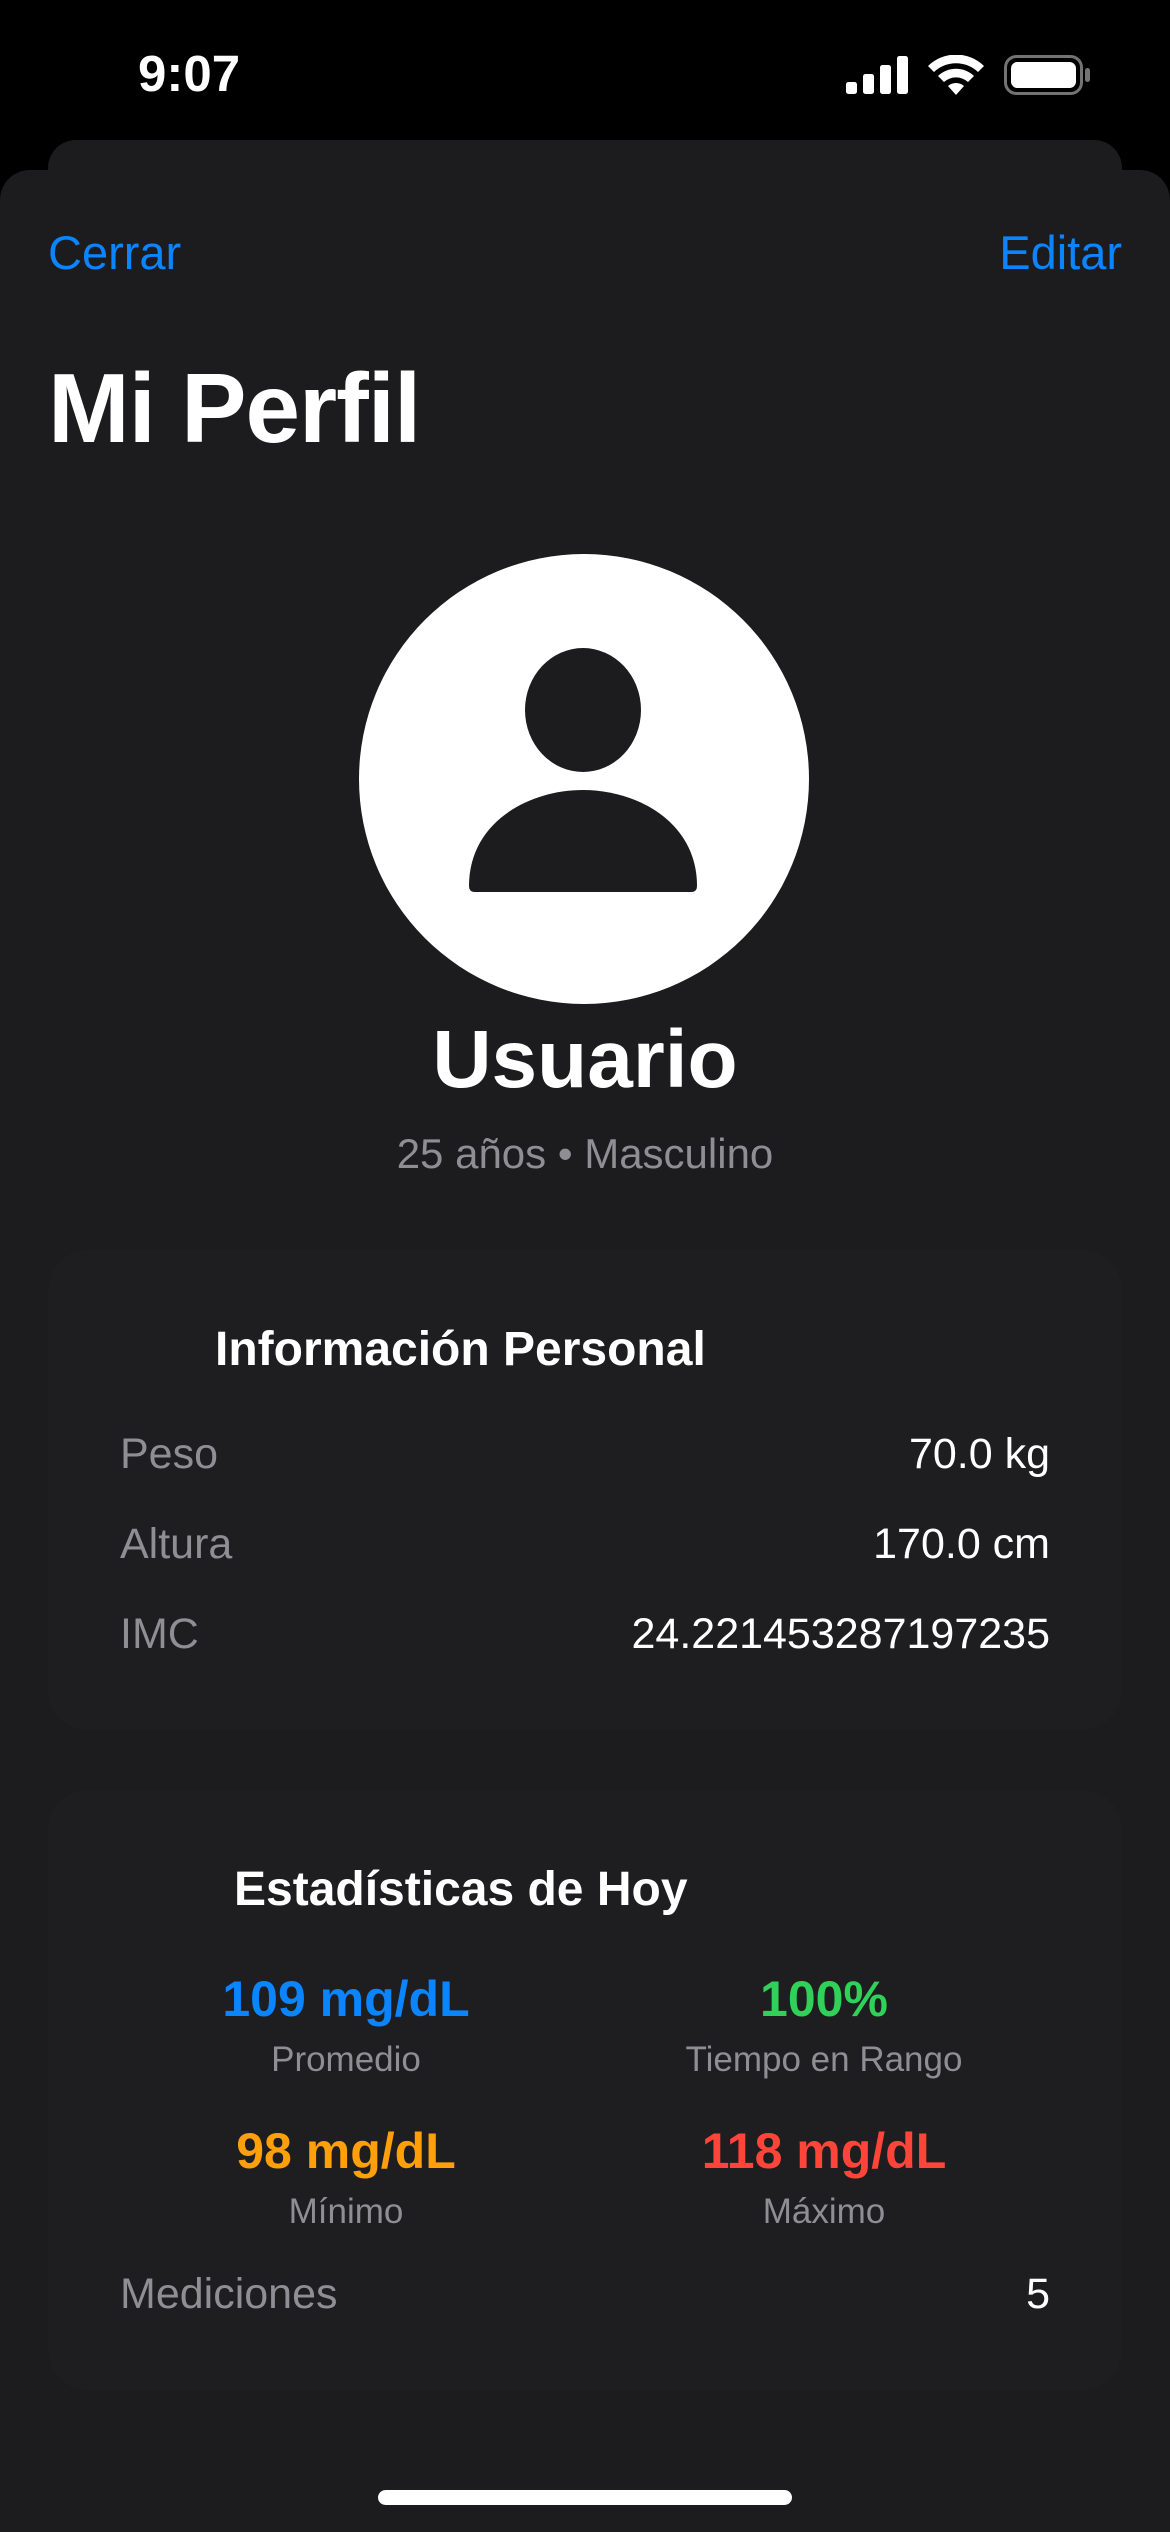 The image size is (1170, 2532). What do you see at coordinates (824, 2211) in the screenshot?
I see `maximum-label: Máximo` at bounding box center [824, 2211].